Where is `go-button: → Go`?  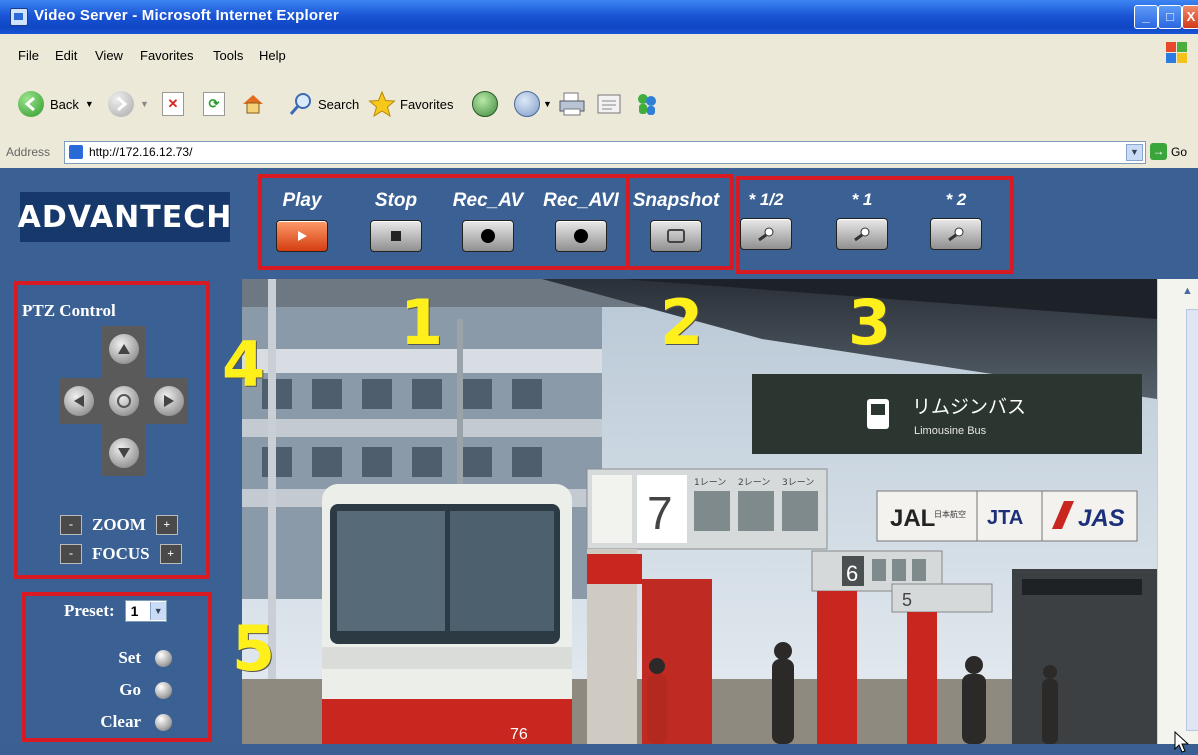 go-button: → Go is located at coordinates (1168, 151).